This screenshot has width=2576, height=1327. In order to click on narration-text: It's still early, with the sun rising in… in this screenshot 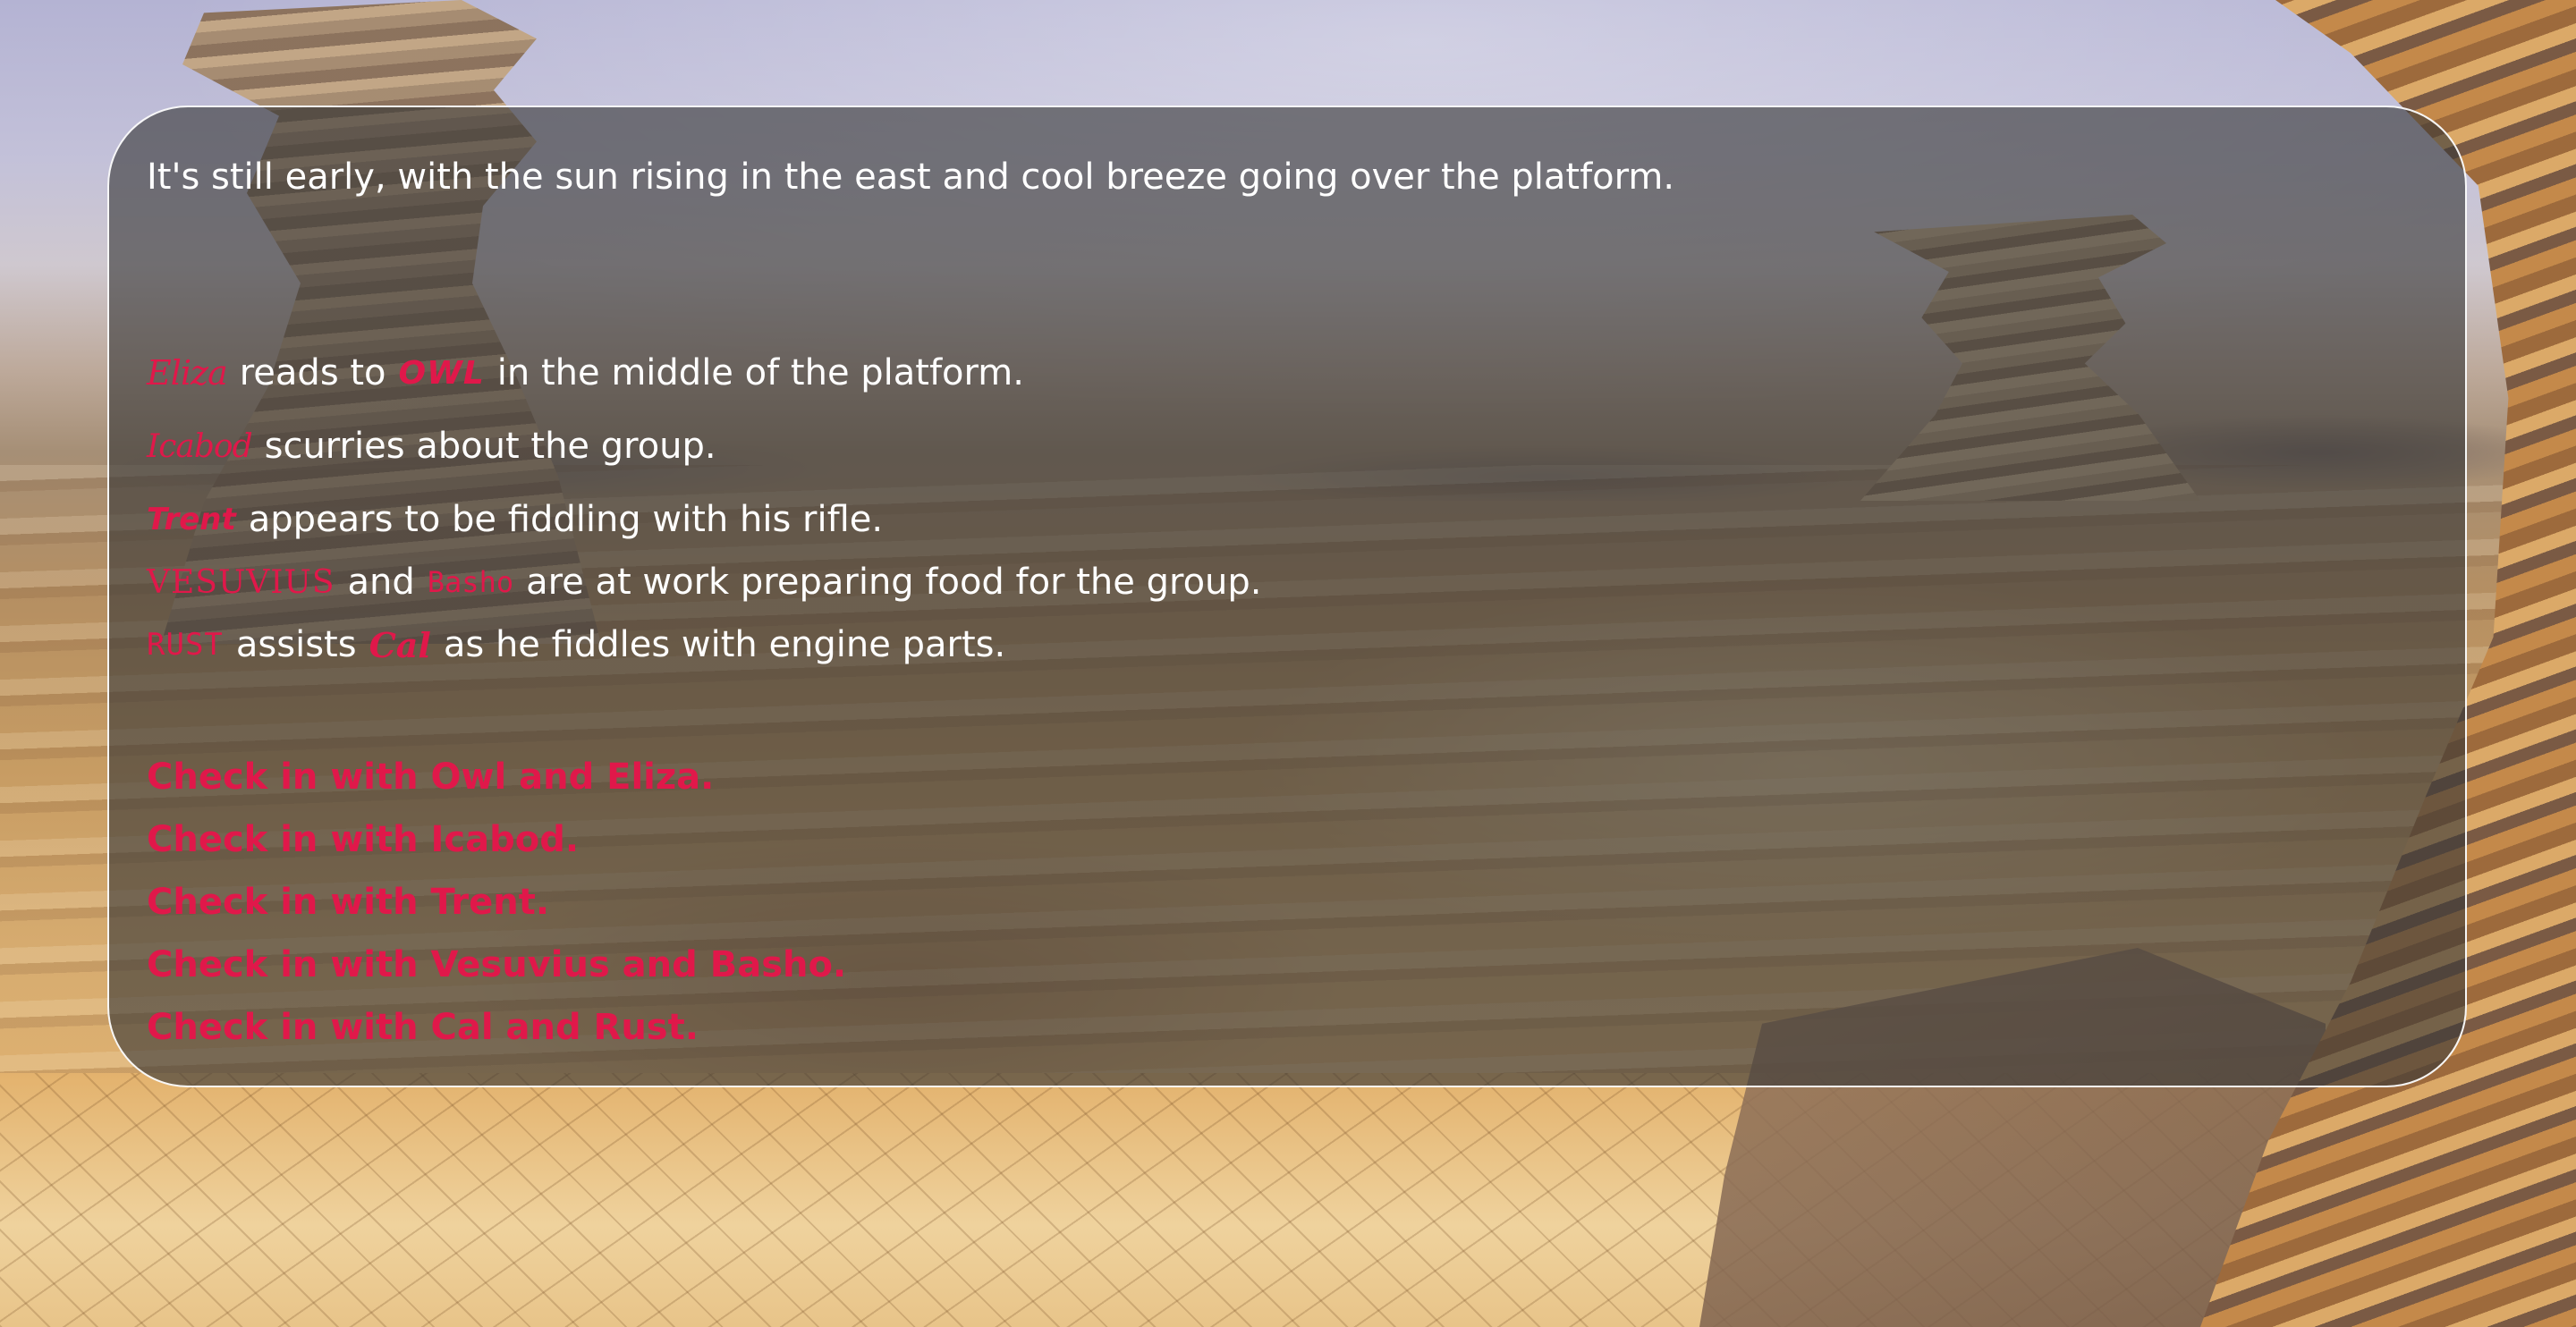, I will do `click(911, 177)`.